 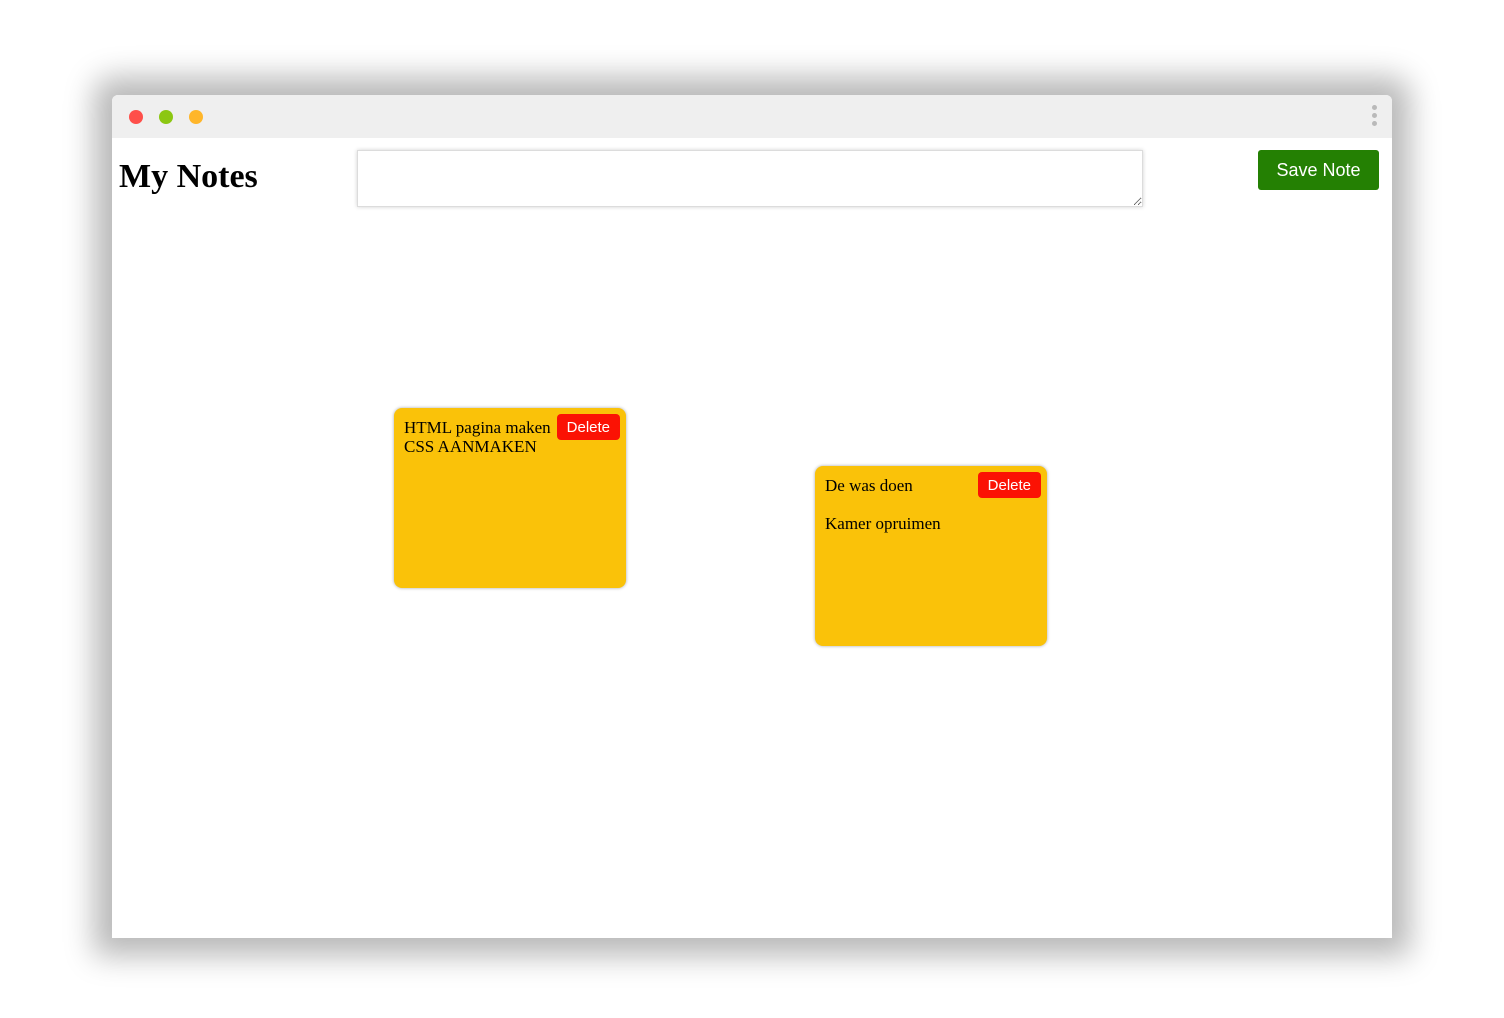 What do you see at coordinates (510, 498) in the screenshot?
I see `sticky-note: HTML pagina maken CSS AANMAKEN Delete` at bounding box center [510, 498].